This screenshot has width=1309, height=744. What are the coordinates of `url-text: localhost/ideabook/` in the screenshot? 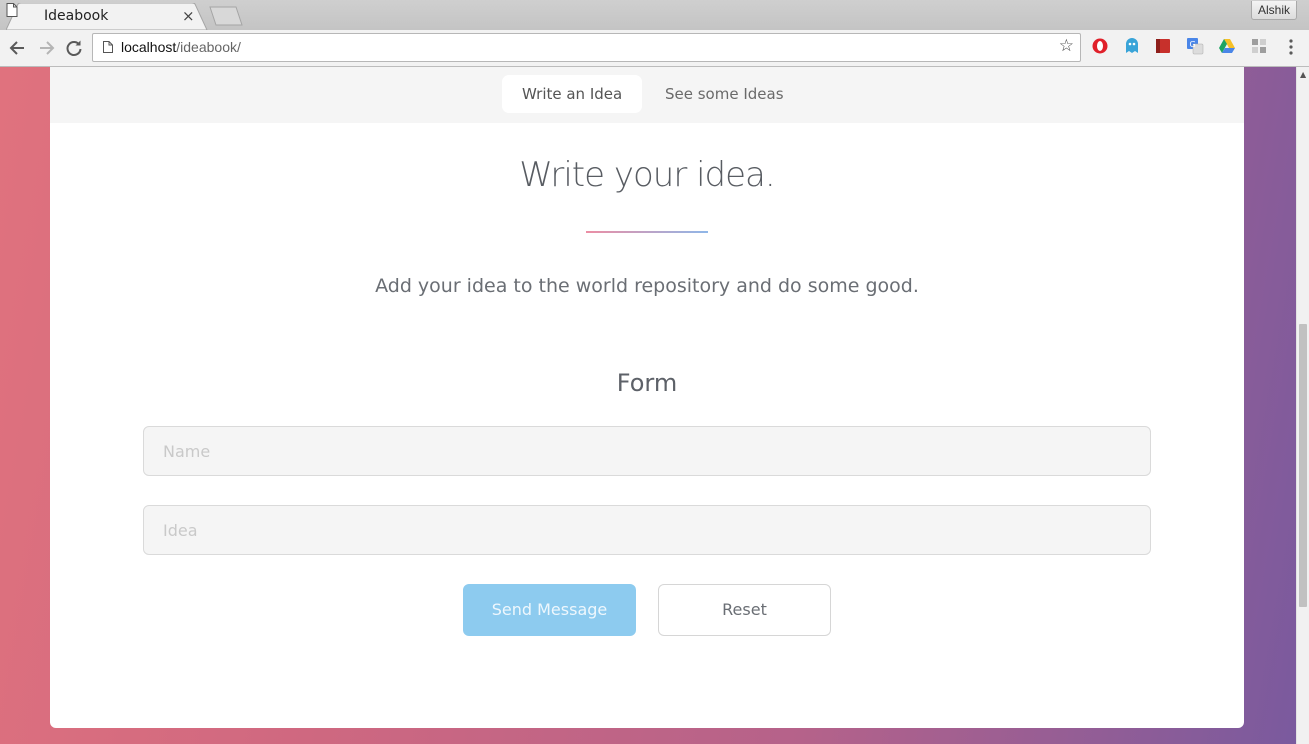 It's located at (181, 47).